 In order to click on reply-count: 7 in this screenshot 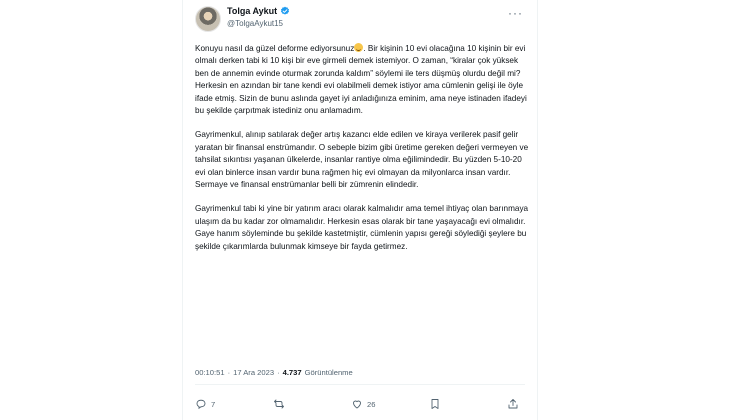, I will do `click(213, 404)`.